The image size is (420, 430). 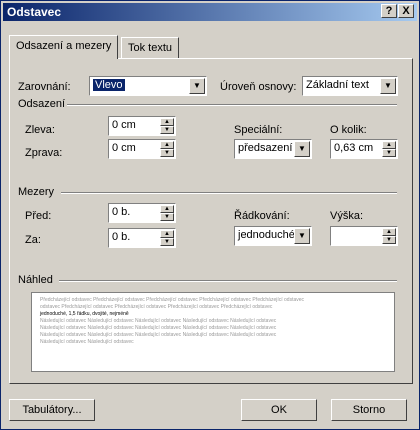 What do you see at coordinates (36, 192) in the screenshot?
I see `spacing-group-title: Mezery` at bounding box center [36, 192].